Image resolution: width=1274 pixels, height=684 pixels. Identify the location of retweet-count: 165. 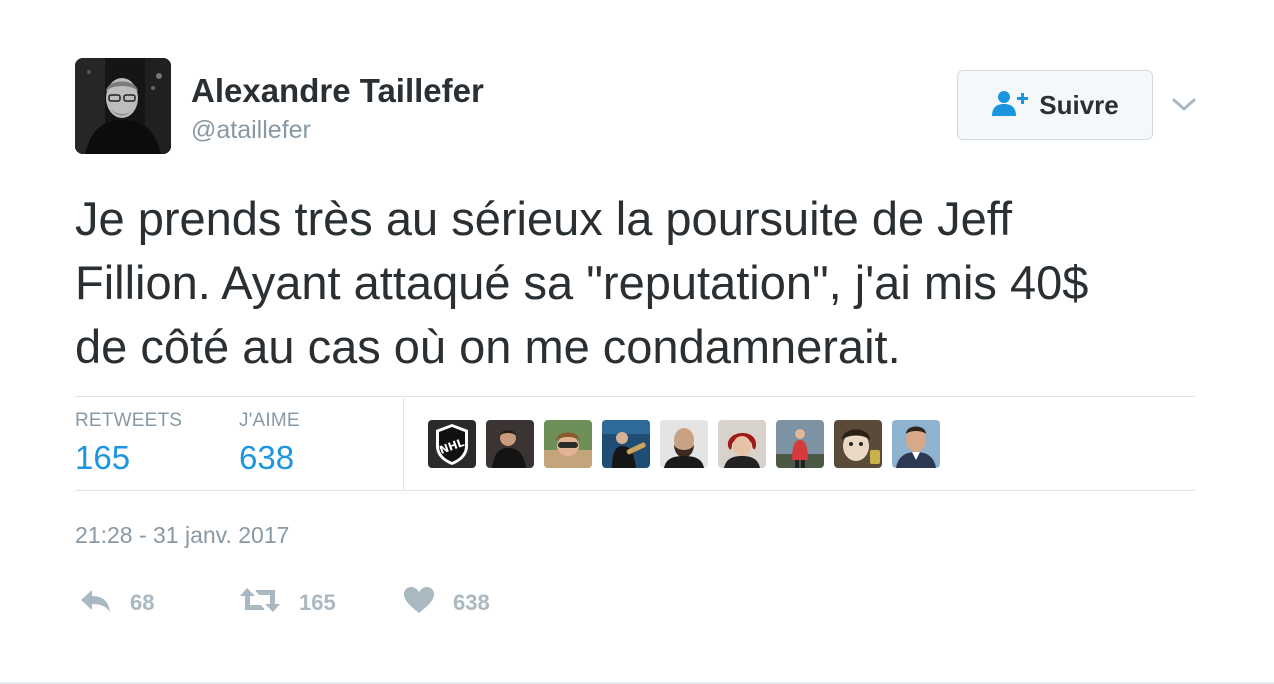
(317, 602).